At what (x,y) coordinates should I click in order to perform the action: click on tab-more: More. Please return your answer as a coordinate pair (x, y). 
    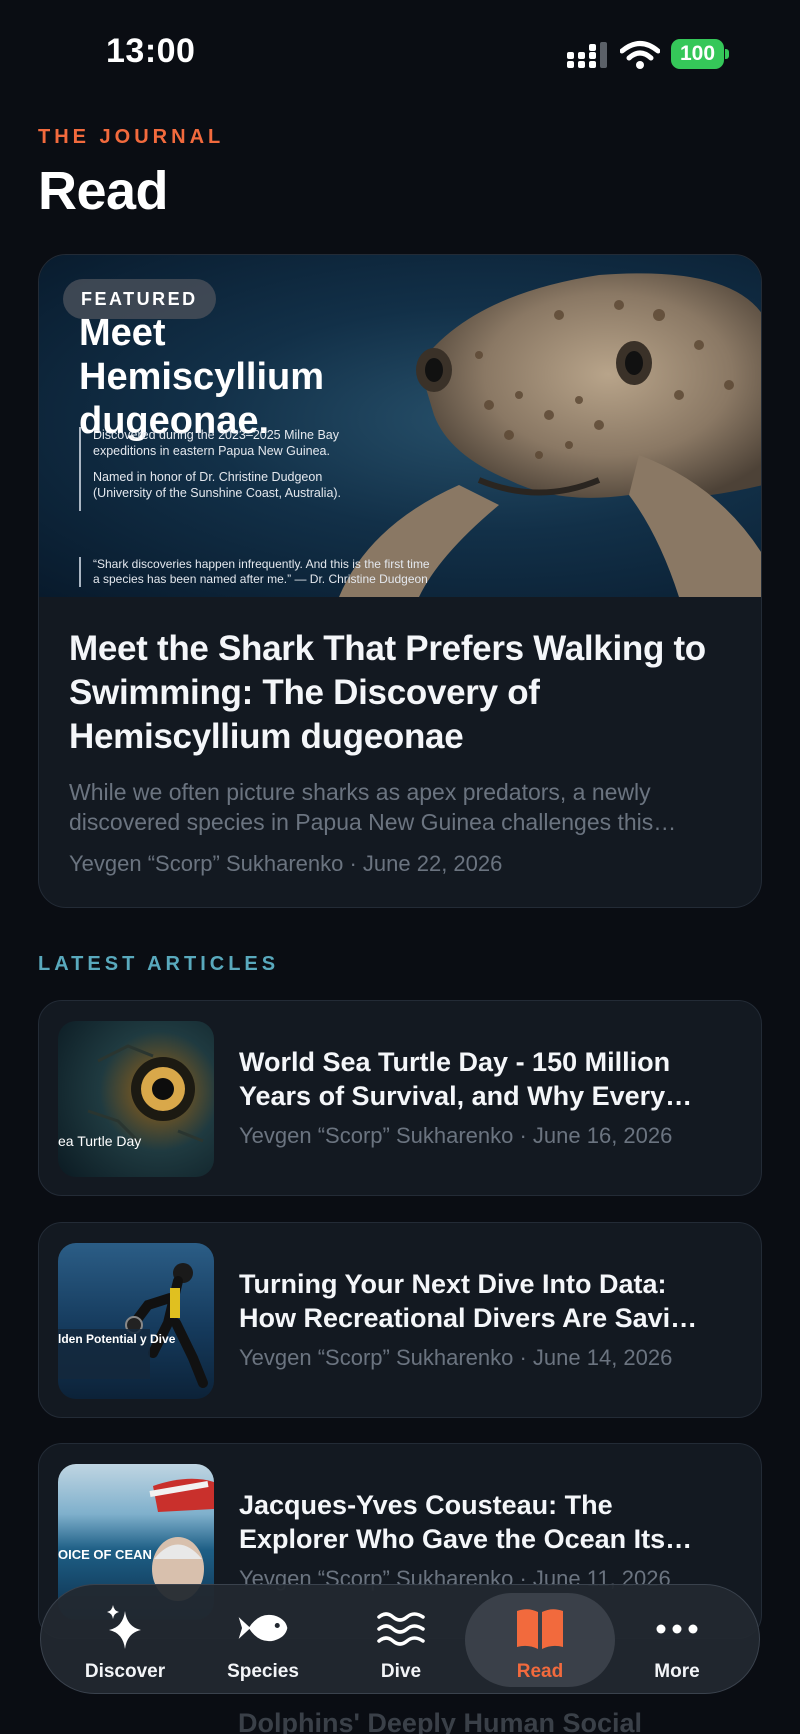
    Looking at the image, I should click on (677, 1640).